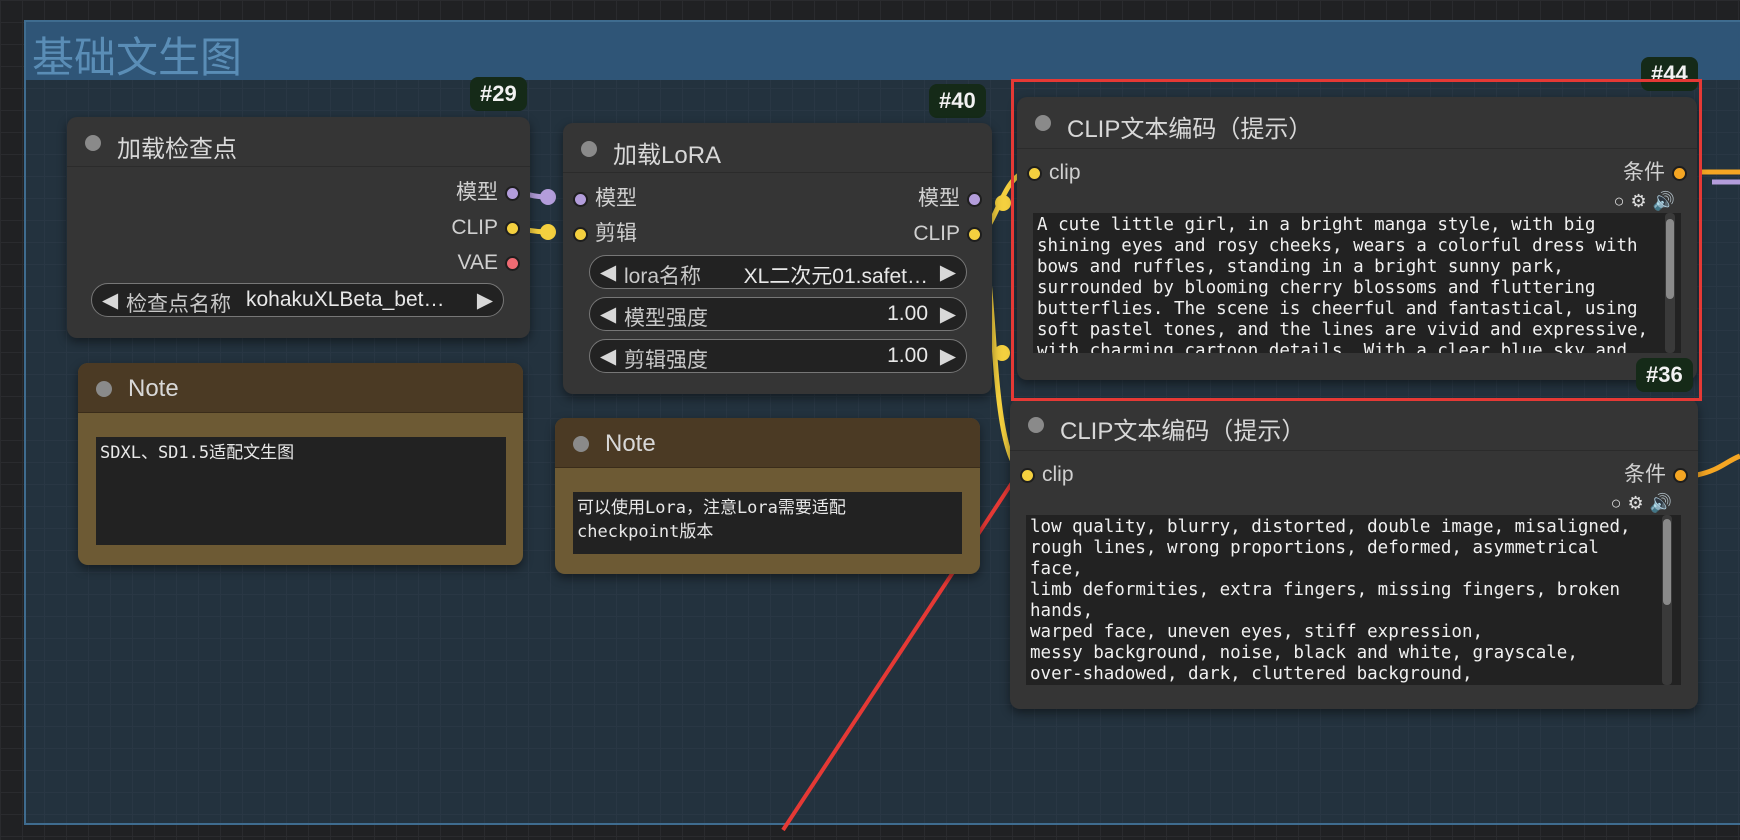  What do you see at coordinates (301, 491) in the screenshot?
I see `note-textarea: SDXL、SD1.5适配文生图` at bounding box center [301, 491].